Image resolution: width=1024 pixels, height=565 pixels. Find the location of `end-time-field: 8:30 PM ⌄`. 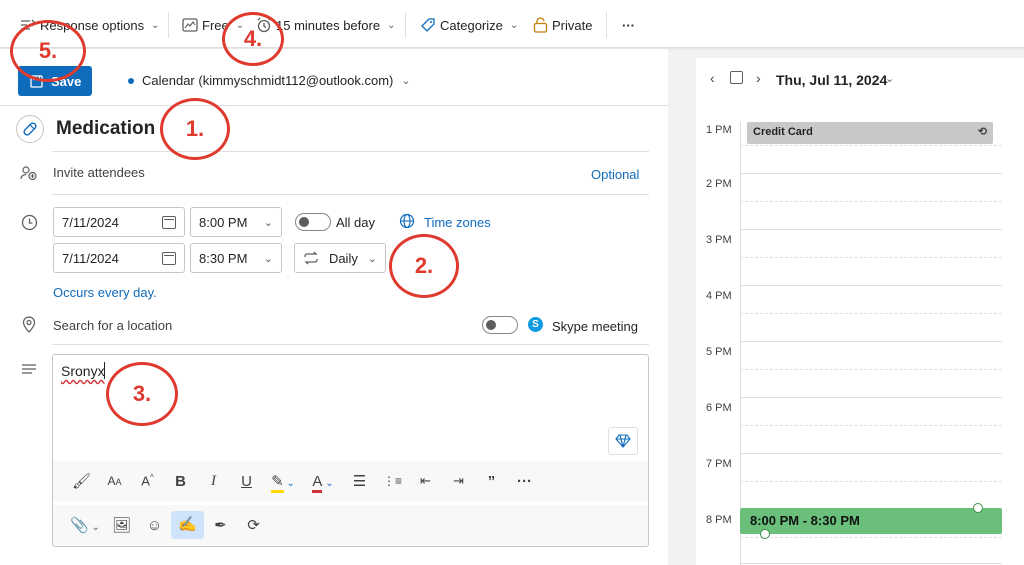

end-time-field: 8:30 PM ⌄ is located at coordinates (236, 258).